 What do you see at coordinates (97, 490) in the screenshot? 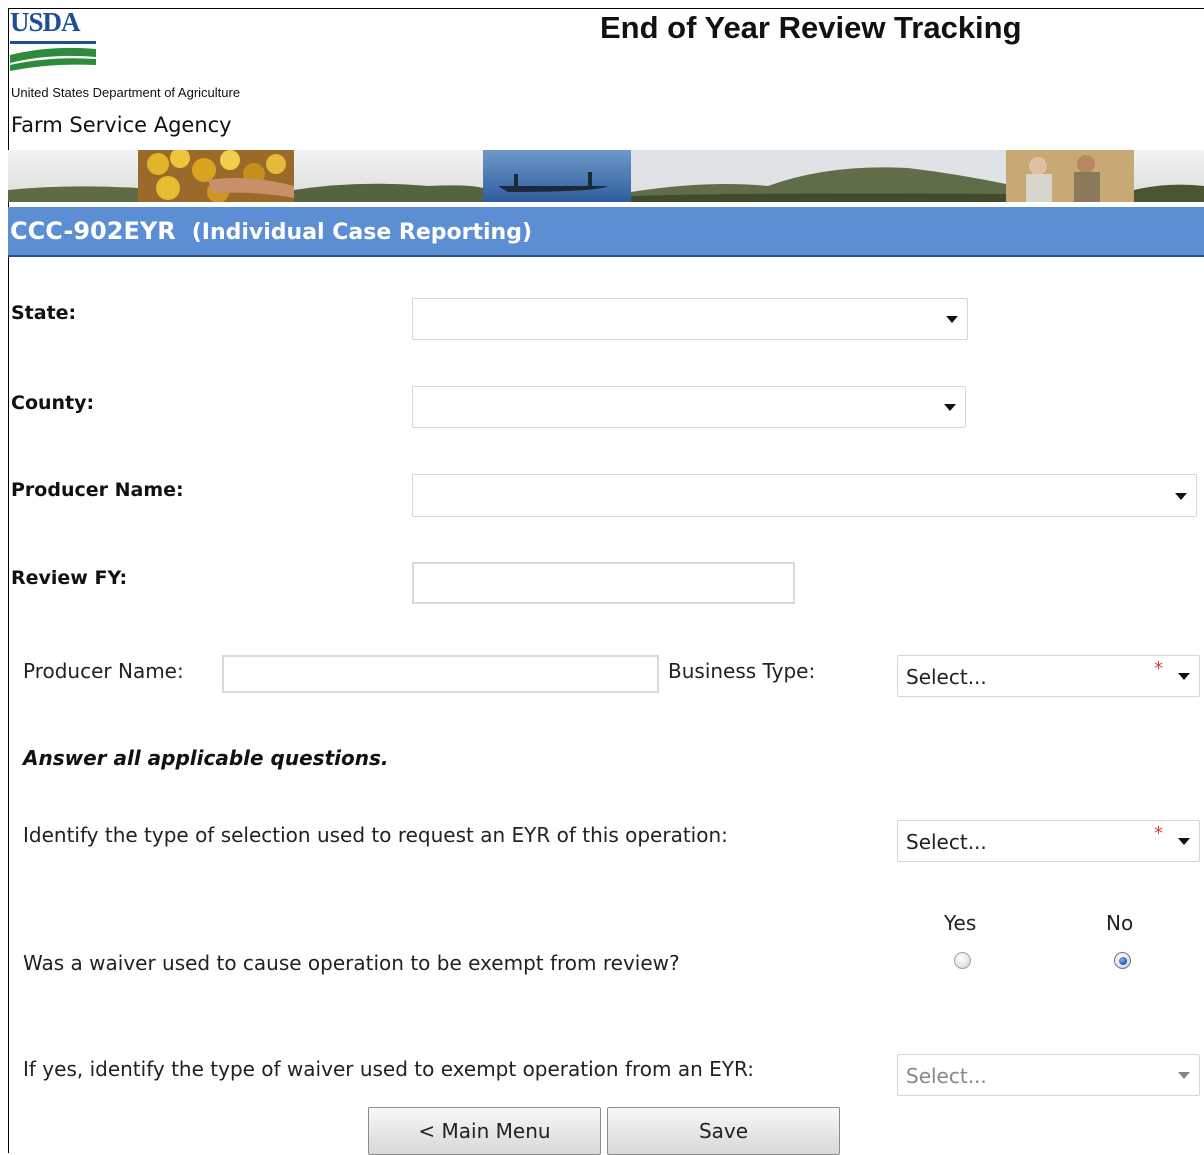
I see `producer-name-label: Producer Name:` at bounding box center [97, 490].